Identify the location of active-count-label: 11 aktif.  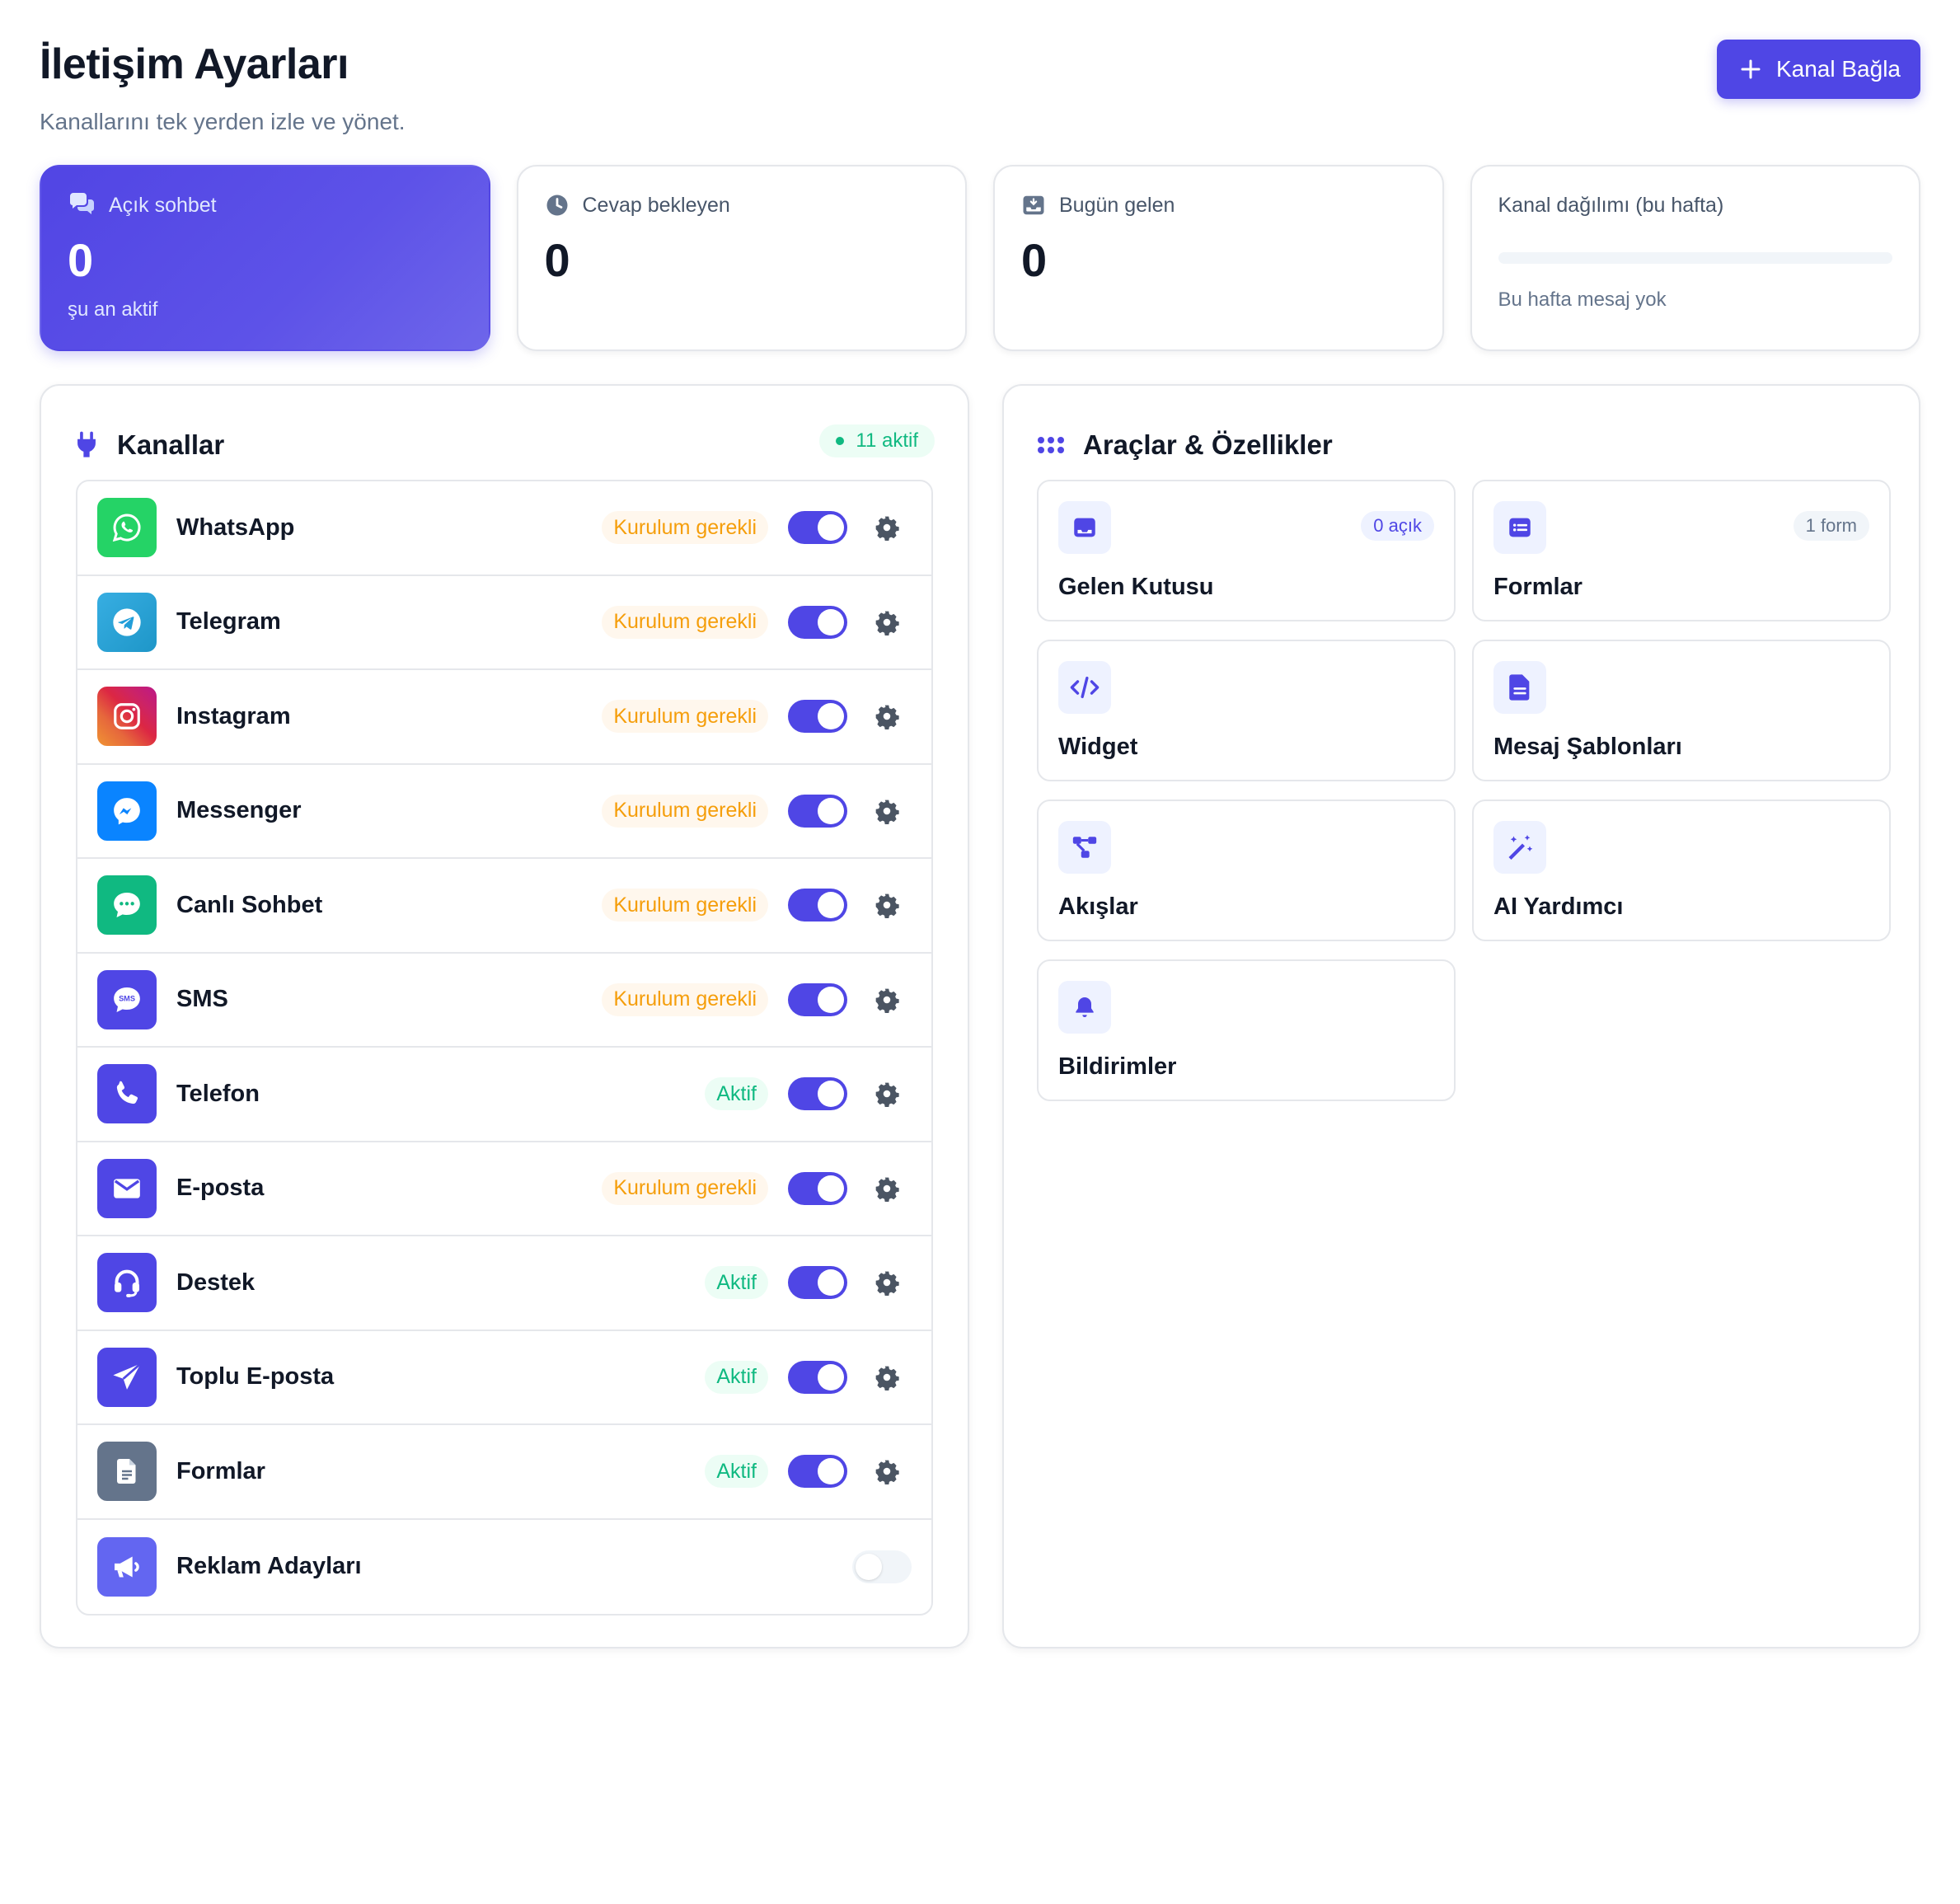
(887, 440).